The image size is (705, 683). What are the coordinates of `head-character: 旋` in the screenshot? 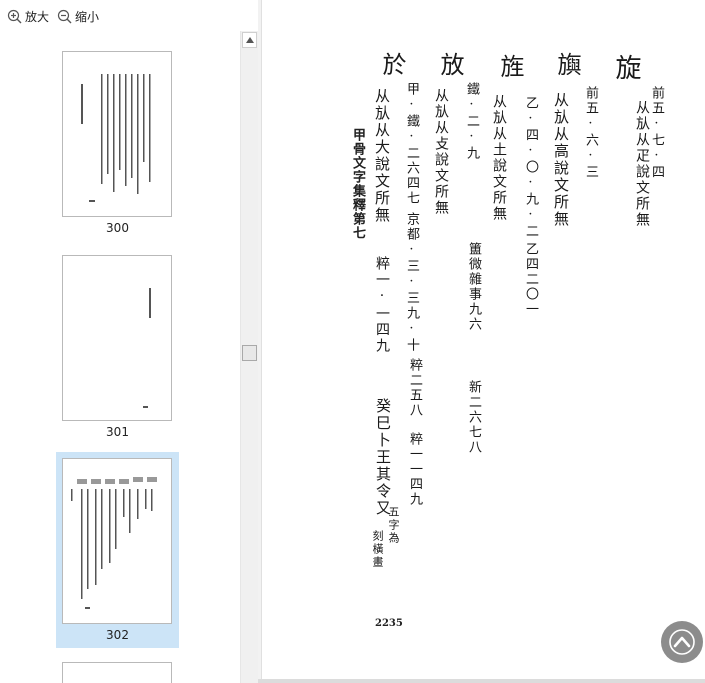 It's located at (626, 68).